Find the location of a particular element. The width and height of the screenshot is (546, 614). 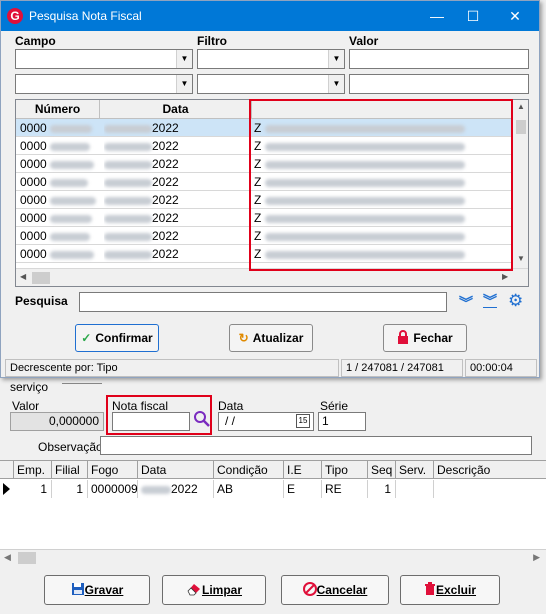

hscroll-thumb is located at coordinates (41, 278).